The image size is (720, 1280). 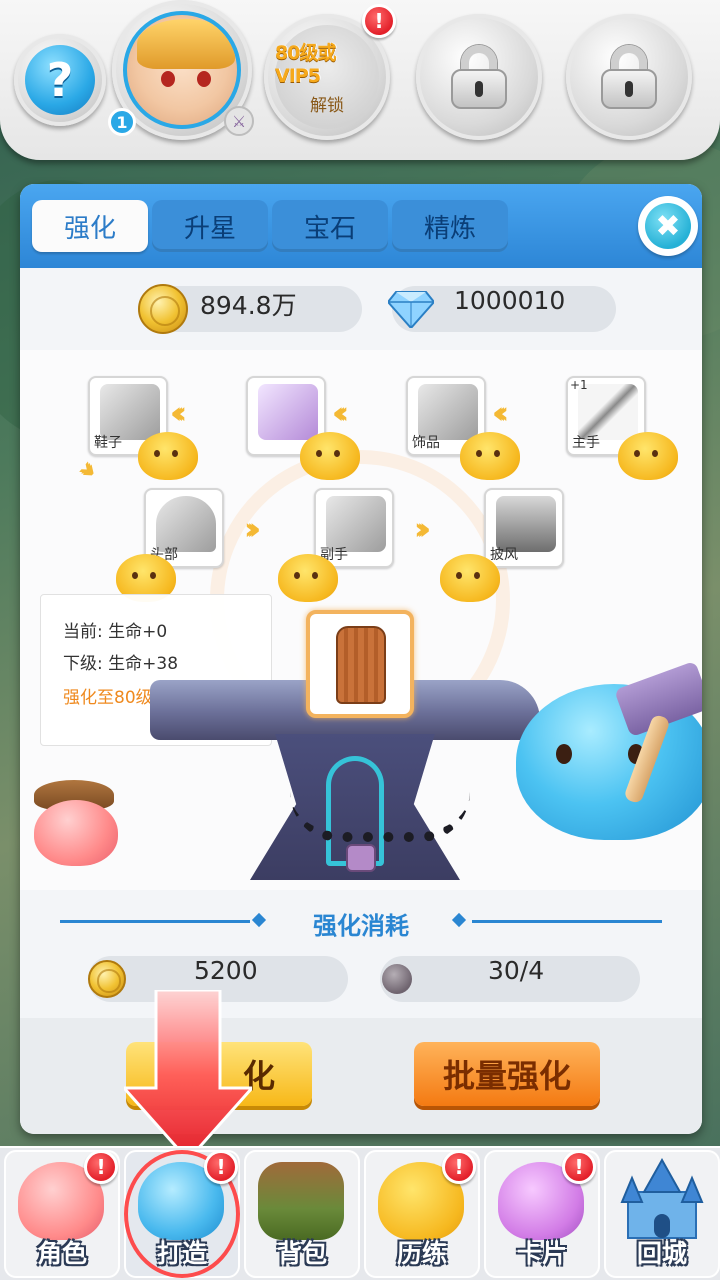 I want to click on unlock-slot-label: 80级或VIP5 解锁, so click(x=327, y=77).